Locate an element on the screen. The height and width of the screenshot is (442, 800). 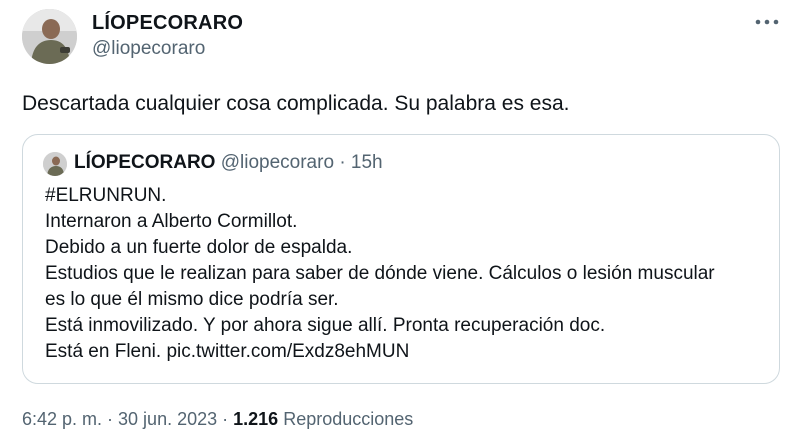
views-count: 1.216 is located at coordinates (256, 419).